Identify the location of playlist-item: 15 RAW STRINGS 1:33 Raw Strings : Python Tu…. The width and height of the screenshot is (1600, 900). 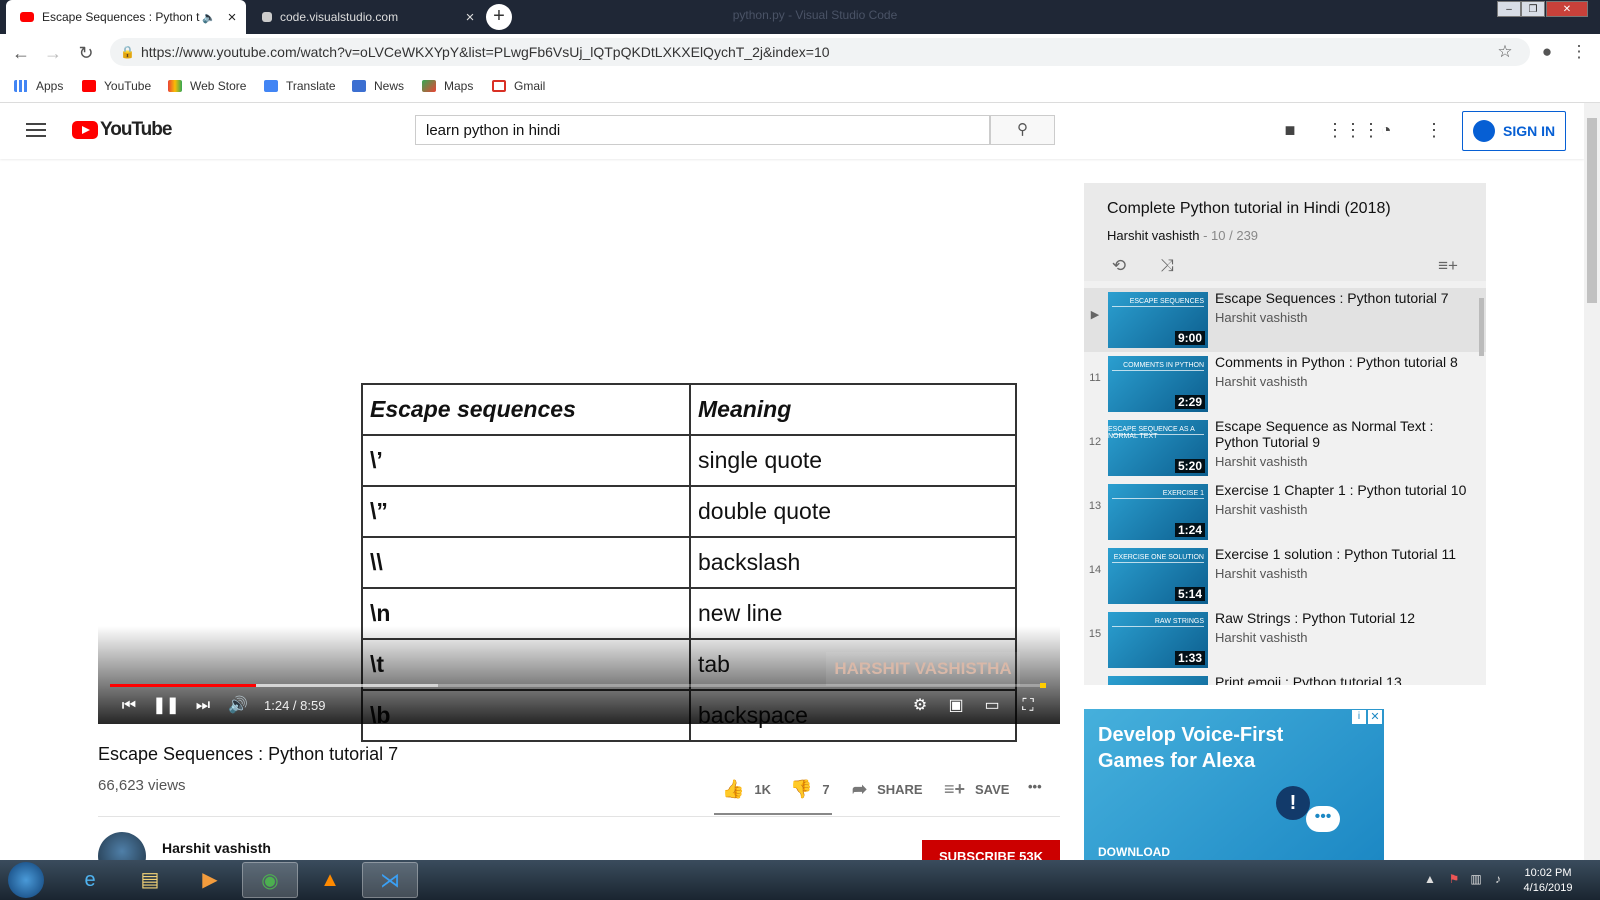
(1285, 640).